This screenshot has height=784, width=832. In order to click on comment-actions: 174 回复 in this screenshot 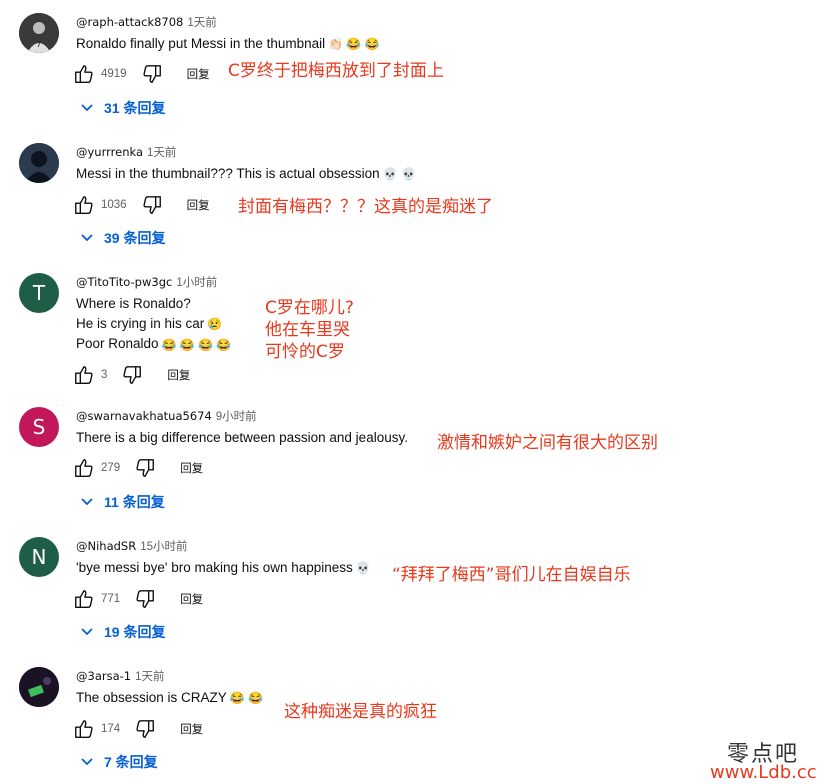, I will do `click(138, 729)`.